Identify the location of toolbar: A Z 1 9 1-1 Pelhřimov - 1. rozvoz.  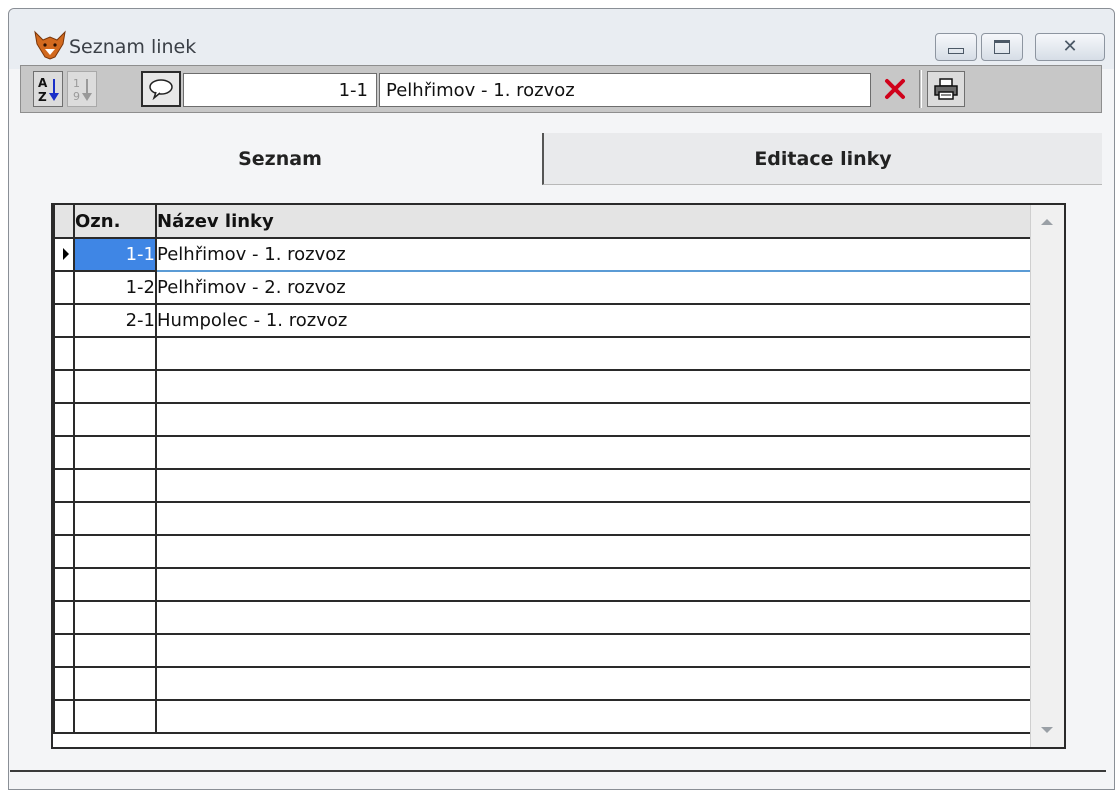
(561, 89).